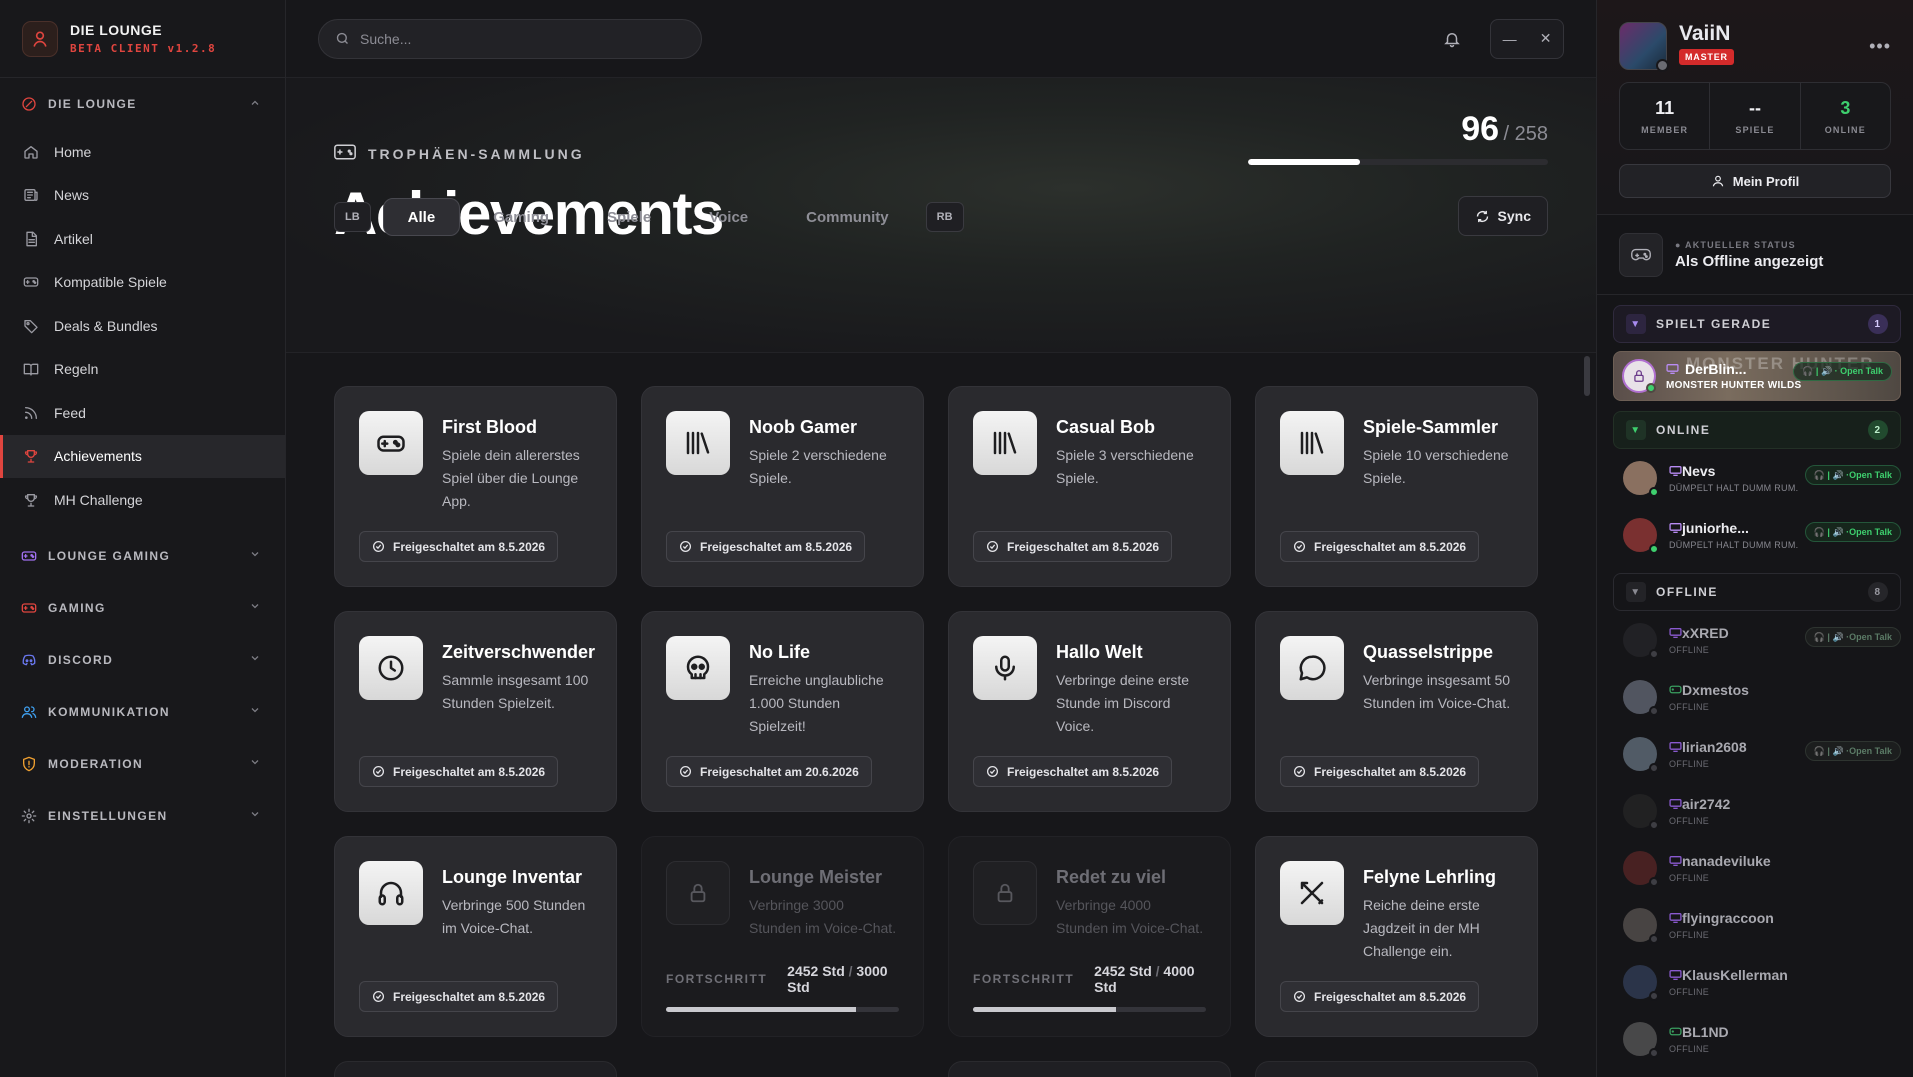 Image resolution: width=1913 pixels, height=1077 pixels. What do you see at coordinates (1762, 810) in the screenshot?
I see `member-row: air2742 OFFLINE` at bounding box center [1762, 810].